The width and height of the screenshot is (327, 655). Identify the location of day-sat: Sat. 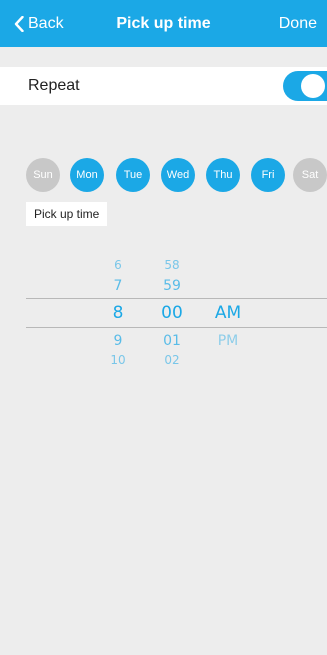
(310, 175).